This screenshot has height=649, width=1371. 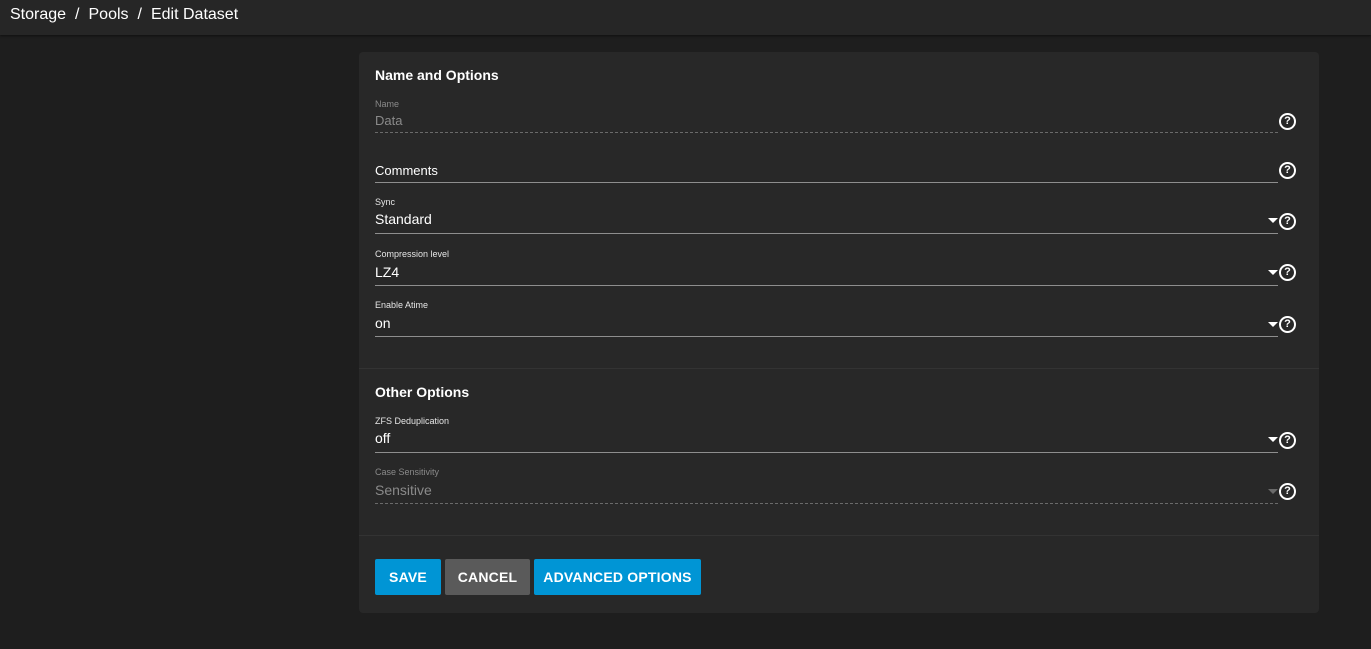 What do you see at coordinates (487, 577) in the screenshot?
I see `cancel-button: CANCEL` at bounding box center [487, 577].